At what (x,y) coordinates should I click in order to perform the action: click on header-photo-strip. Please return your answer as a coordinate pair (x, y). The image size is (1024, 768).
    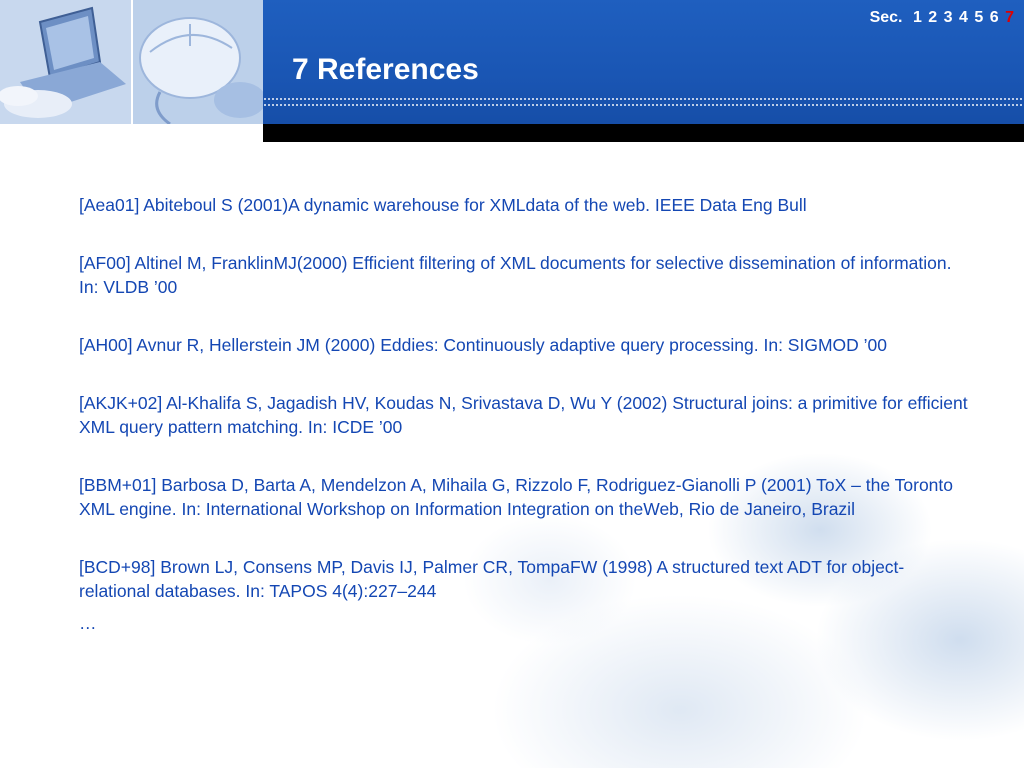
    Looking at the image, I should click on (131, 62).